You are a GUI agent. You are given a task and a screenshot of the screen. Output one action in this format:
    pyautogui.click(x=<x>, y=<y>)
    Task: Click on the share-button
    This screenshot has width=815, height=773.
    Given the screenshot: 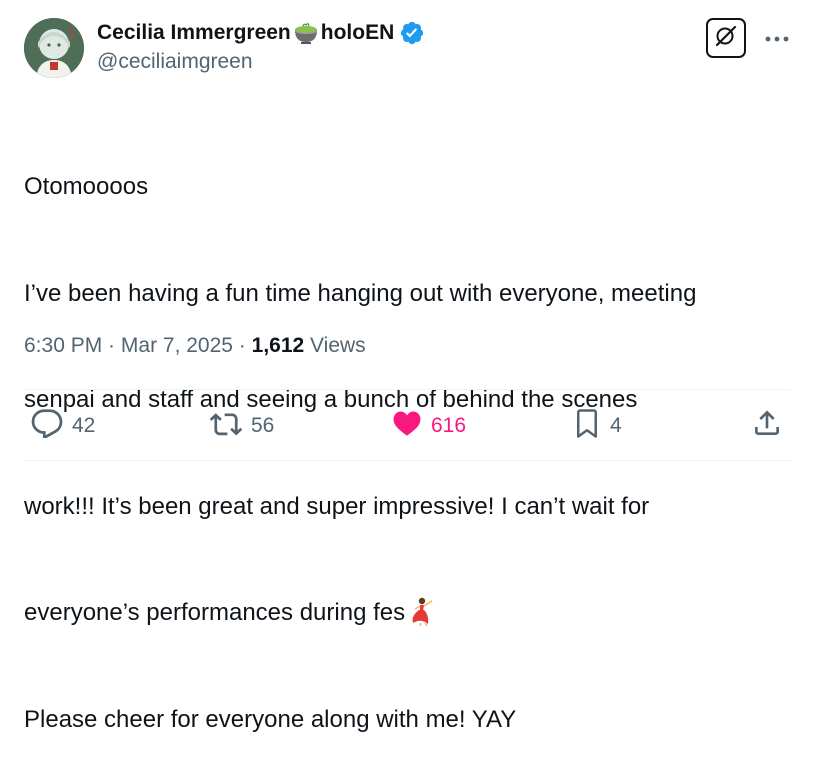 What is the action you would take?
    pyautogui.click(x=767, y=426)
    